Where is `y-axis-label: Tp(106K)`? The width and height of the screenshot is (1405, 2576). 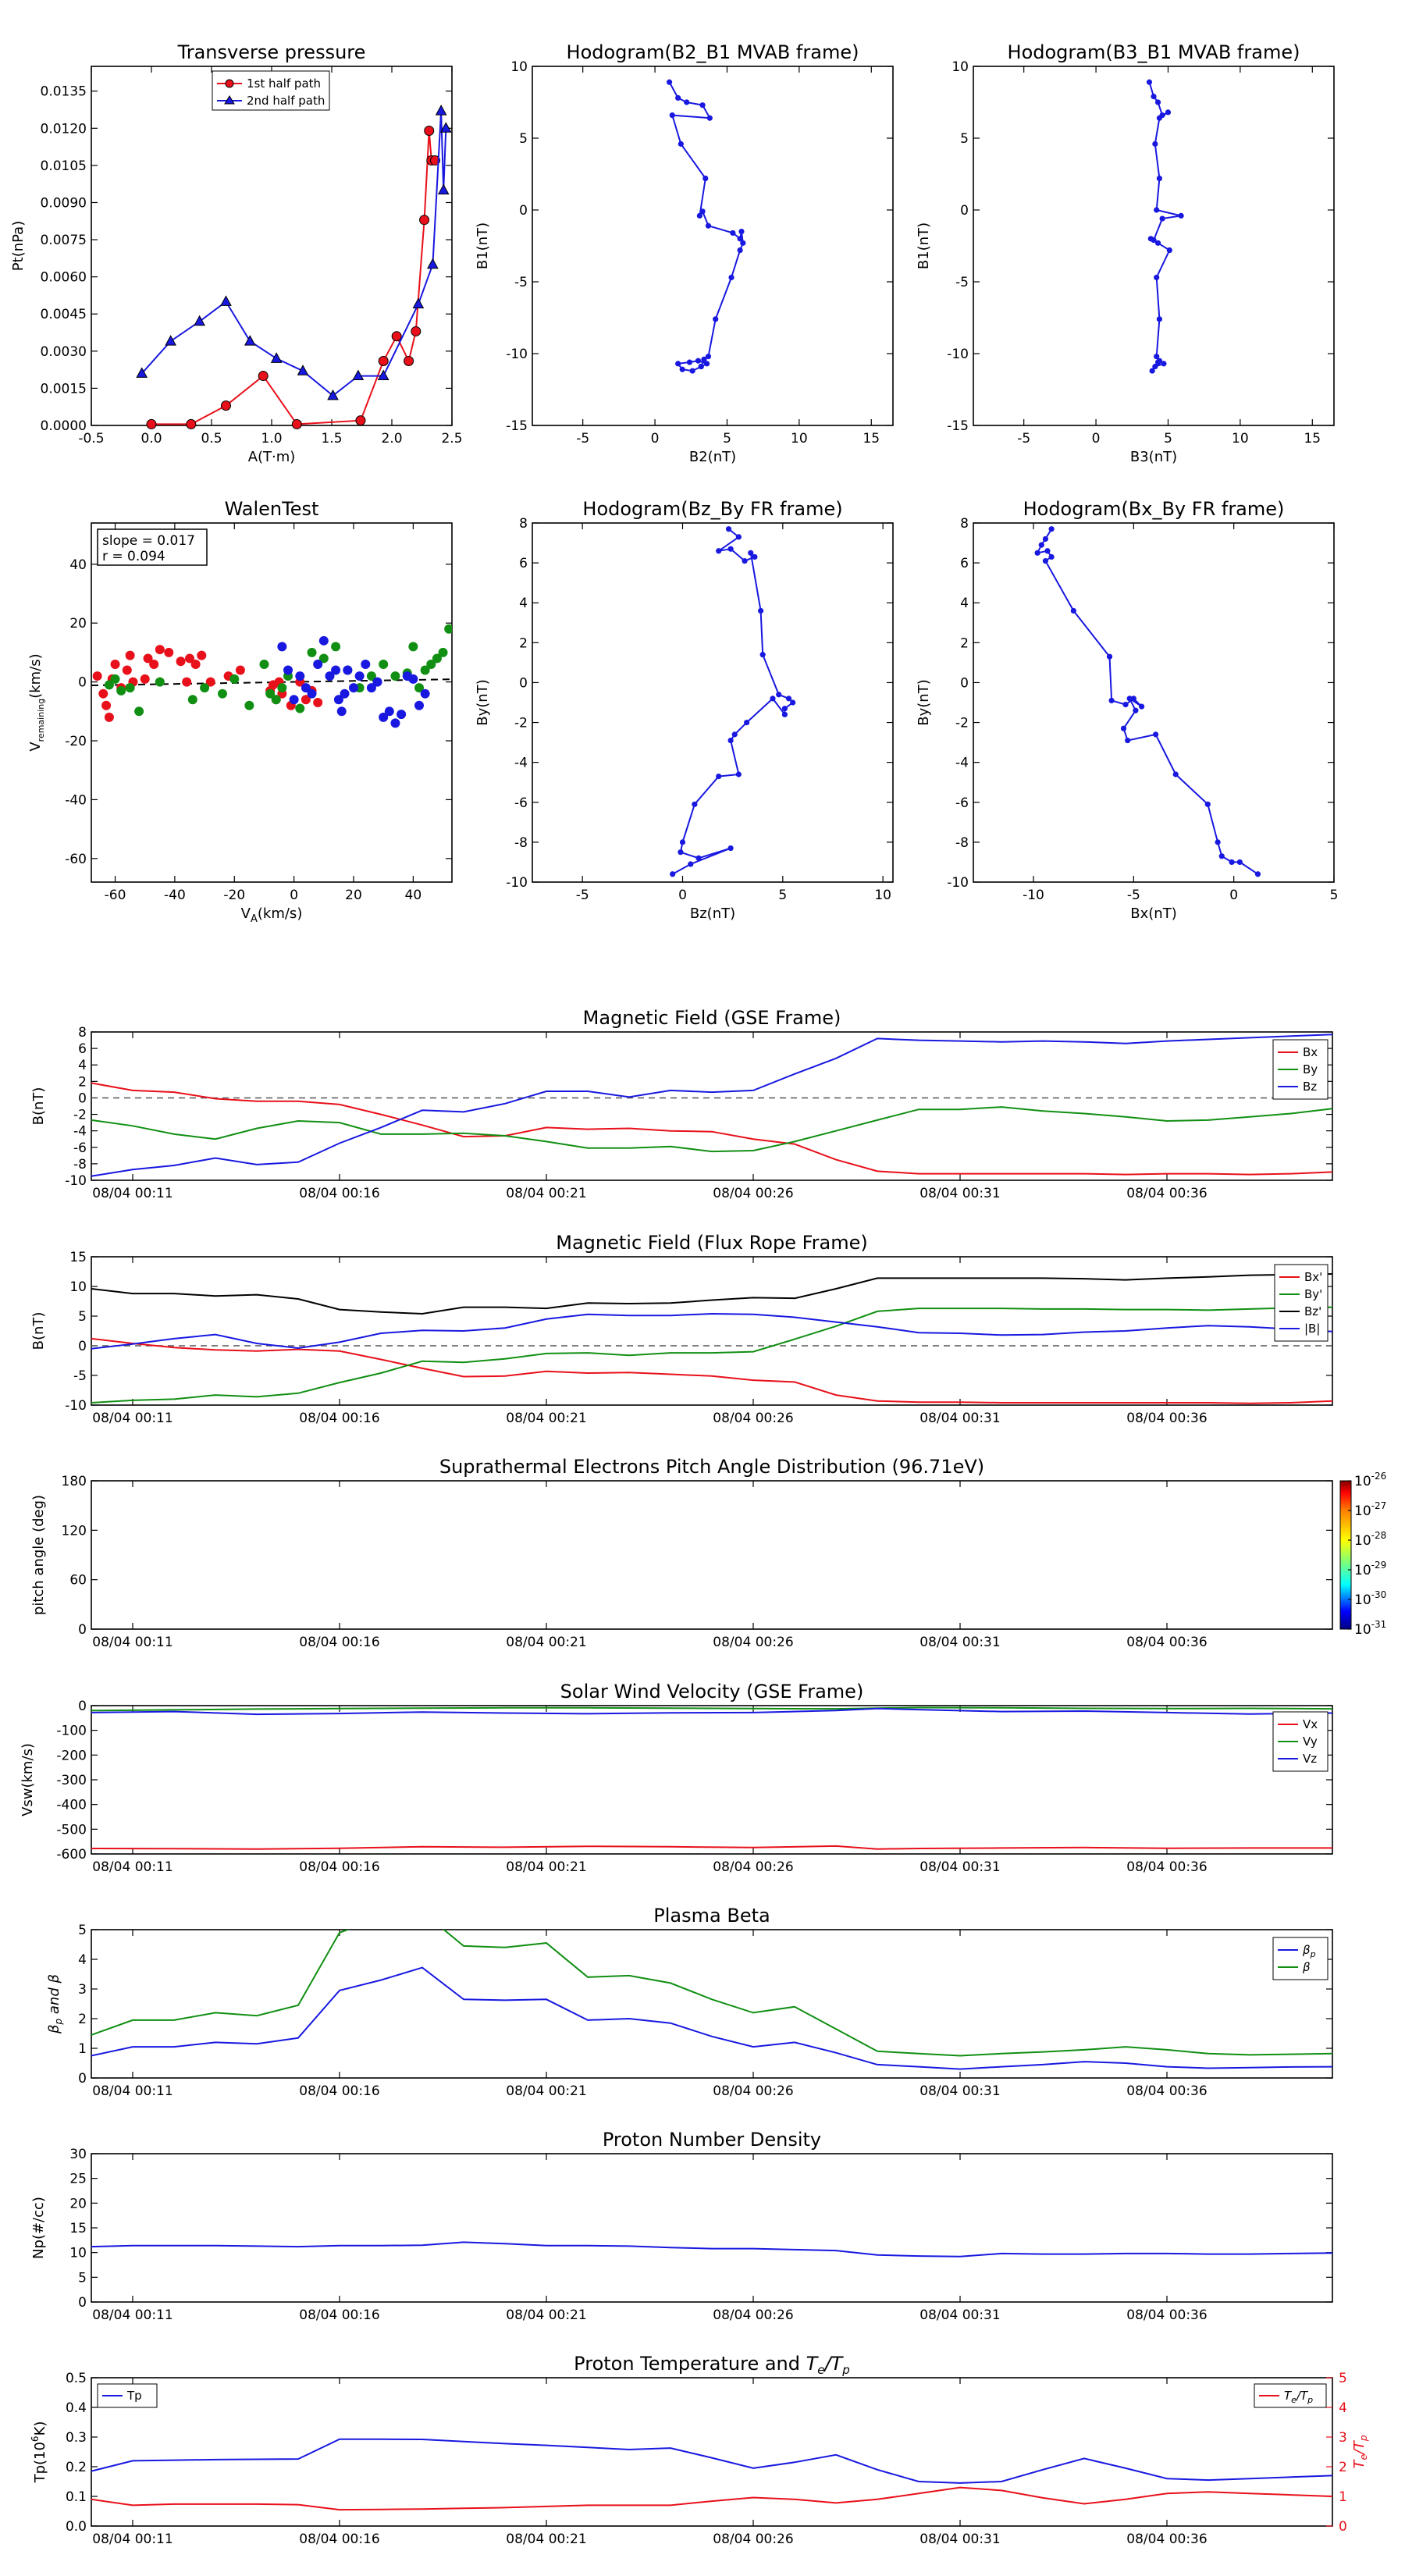 y-axis-label: Tp(106K) is located at coordinates (39, 2452).